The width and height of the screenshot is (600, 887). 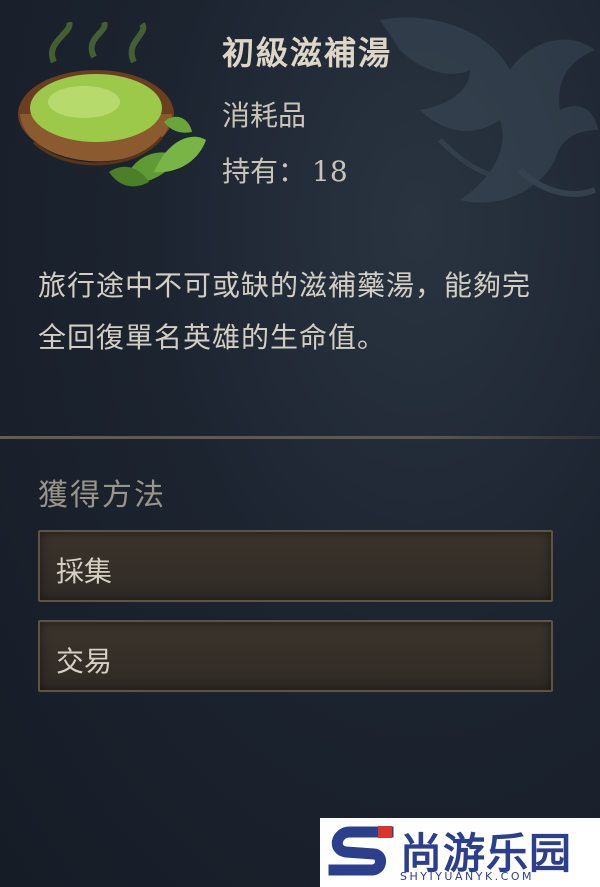 What do you see at coordinates (295, 566) in the screenshot?
I see `source-button-gather: 採集` at bounding box center [295, 566].